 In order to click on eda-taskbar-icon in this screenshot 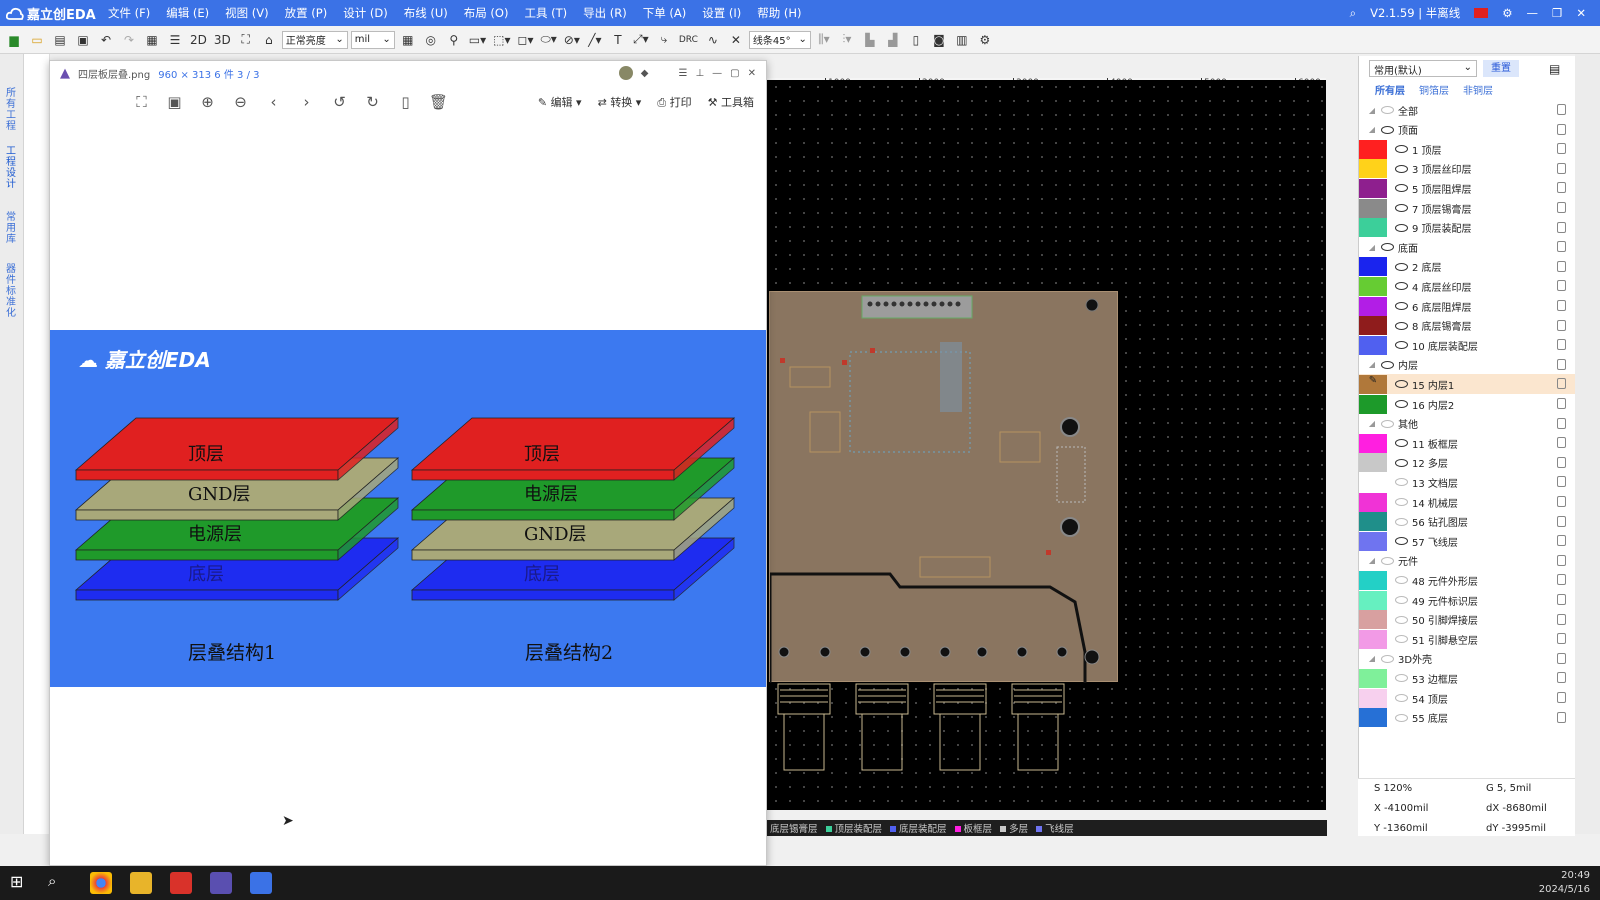, I will do `click(261, 883)`.